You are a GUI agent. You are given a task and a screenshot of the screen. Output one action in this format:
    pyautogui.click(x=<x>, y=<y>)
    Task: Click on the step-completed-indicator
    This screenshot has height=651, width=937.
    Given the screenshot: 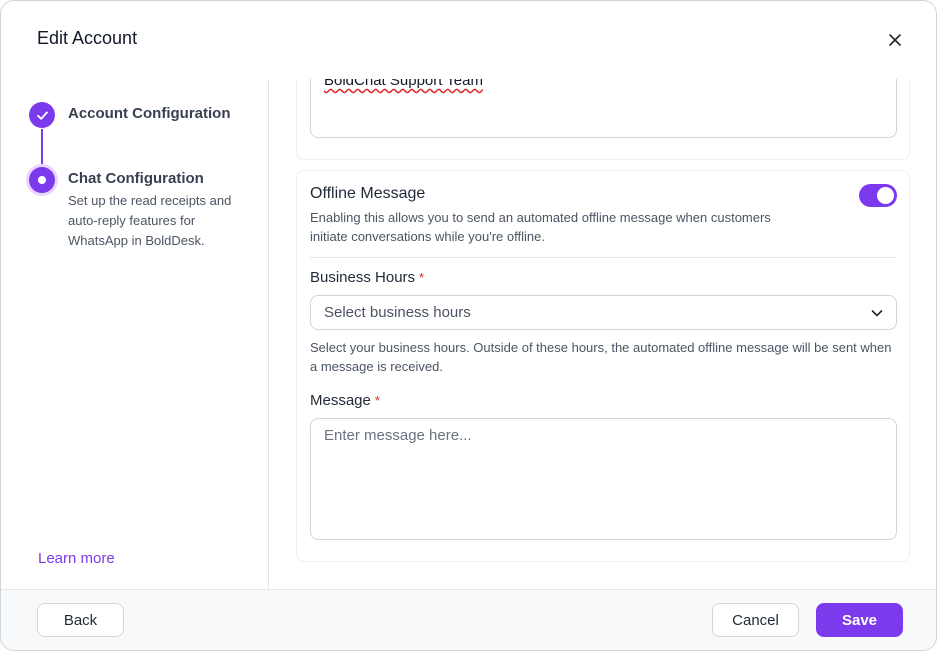 What is the action you would take?
    pyautogui.click(x=42, y=115)
    